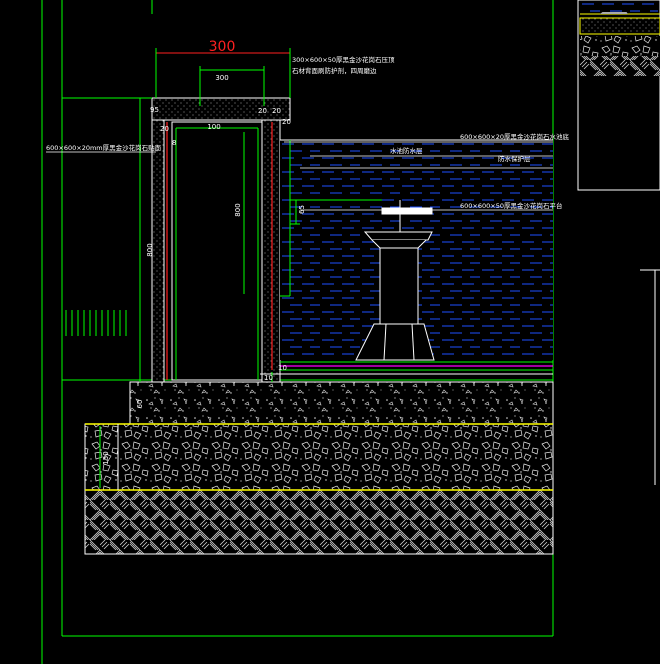  I want to click on dimension-20-a: 20, so click(262, 111).